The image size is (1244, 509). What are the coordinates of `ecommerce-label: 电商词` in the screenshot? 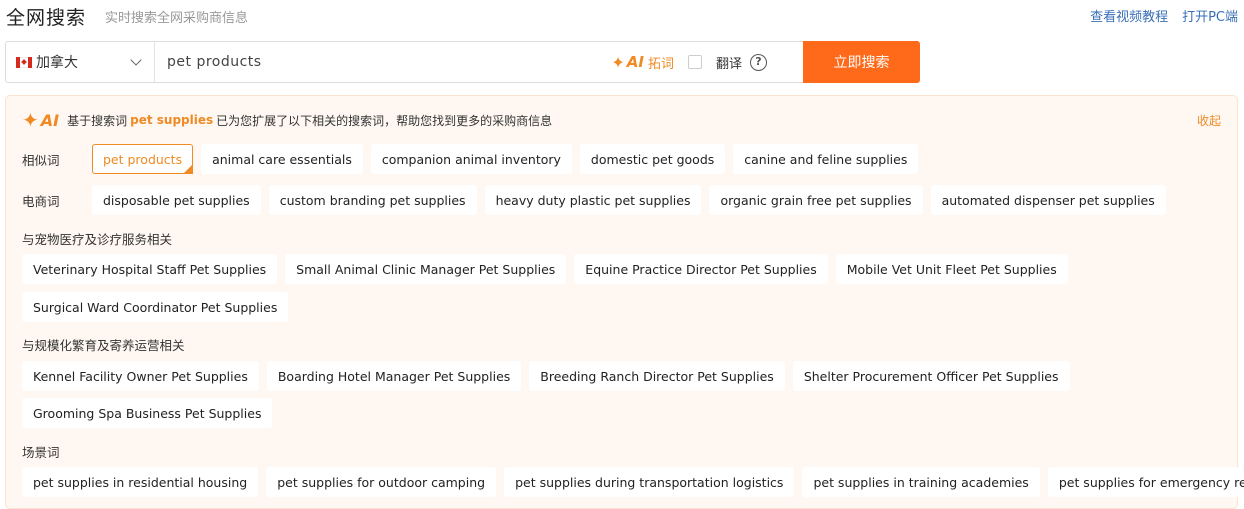 It's located at (41, 201).